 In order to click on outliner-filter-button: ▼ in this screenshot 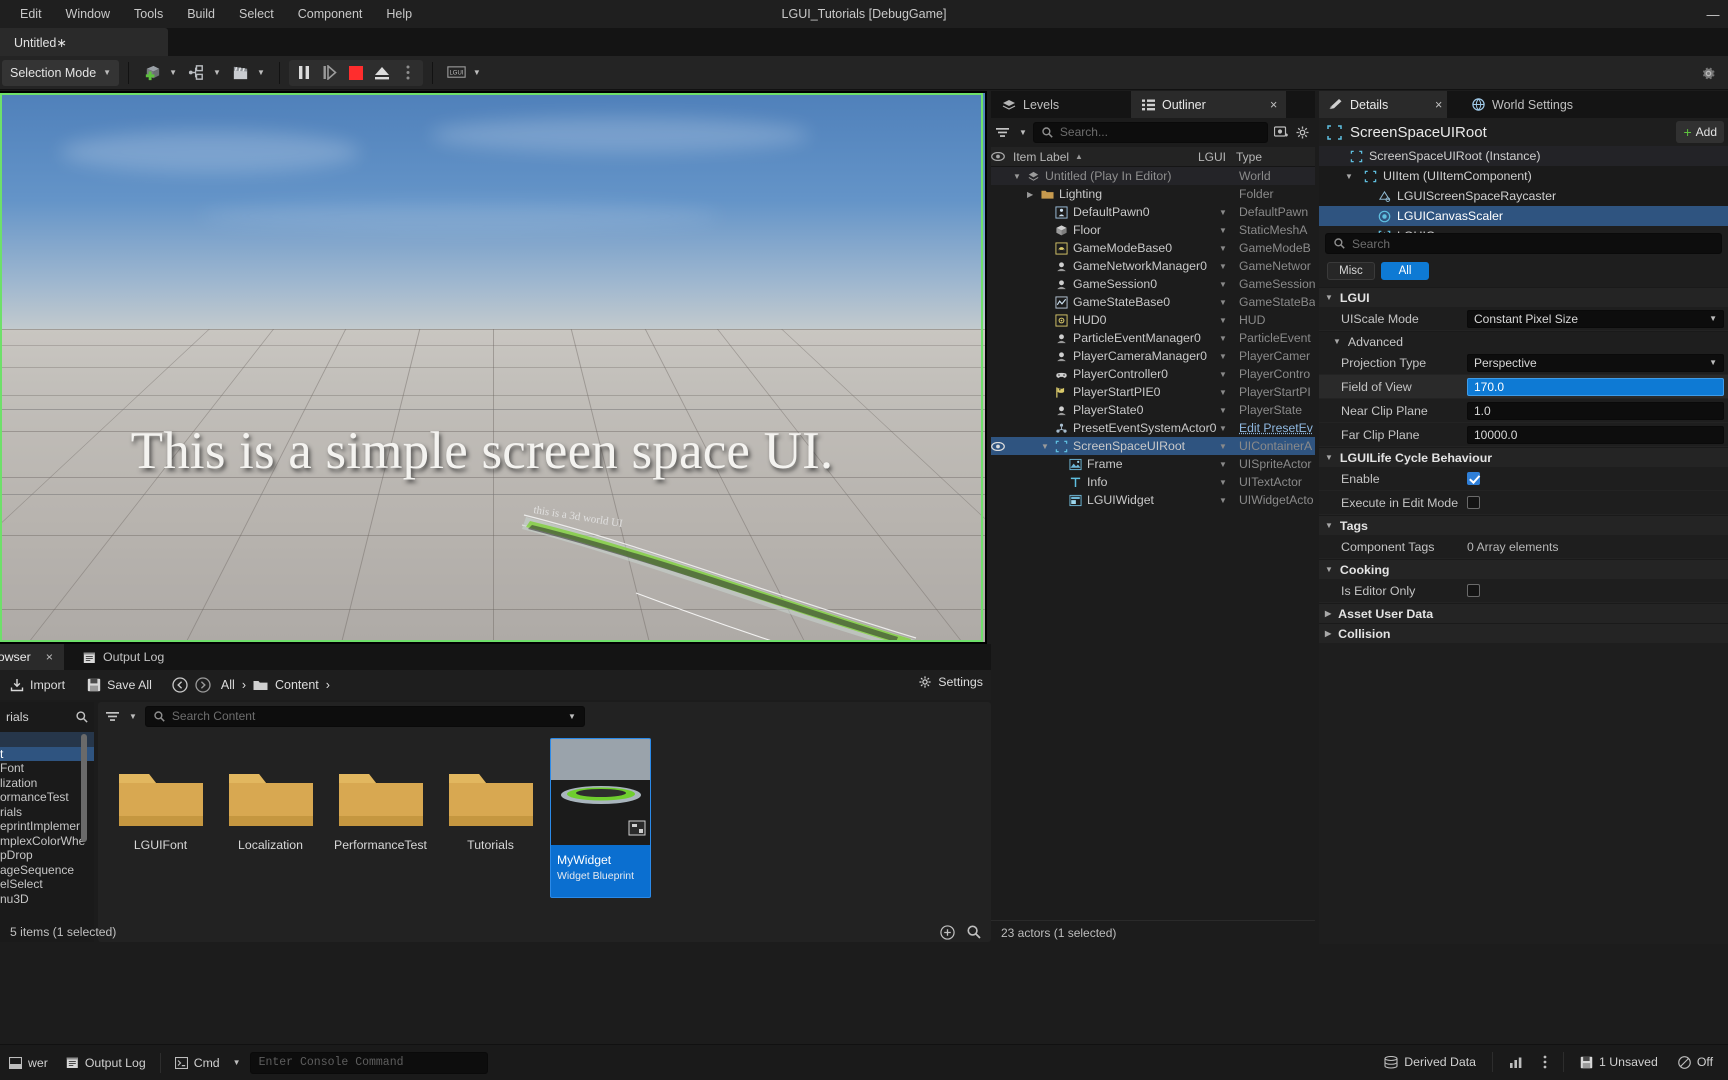, I will do `click(1011, 132)`.